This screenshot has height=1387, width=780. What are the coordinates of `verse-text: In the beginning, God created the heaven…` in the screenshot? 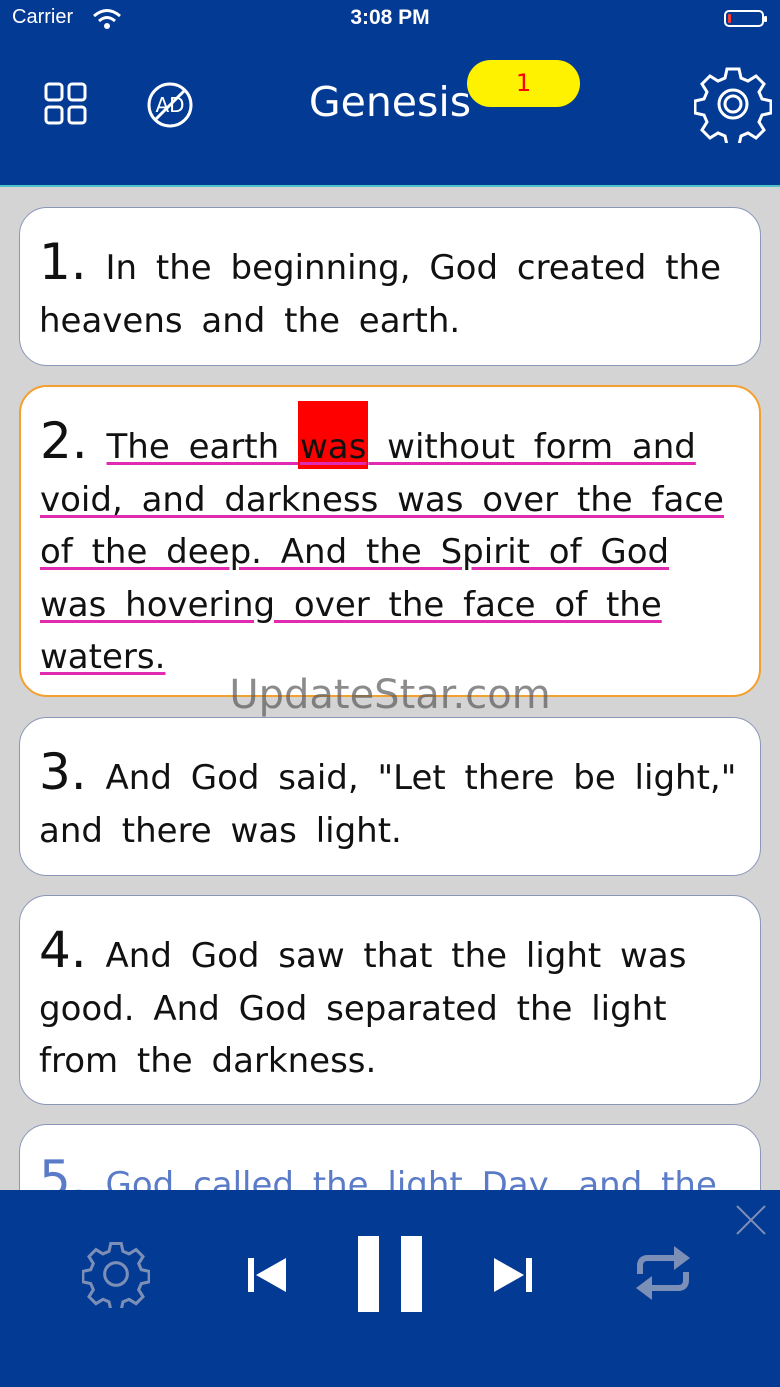 It's located at (380, 294).